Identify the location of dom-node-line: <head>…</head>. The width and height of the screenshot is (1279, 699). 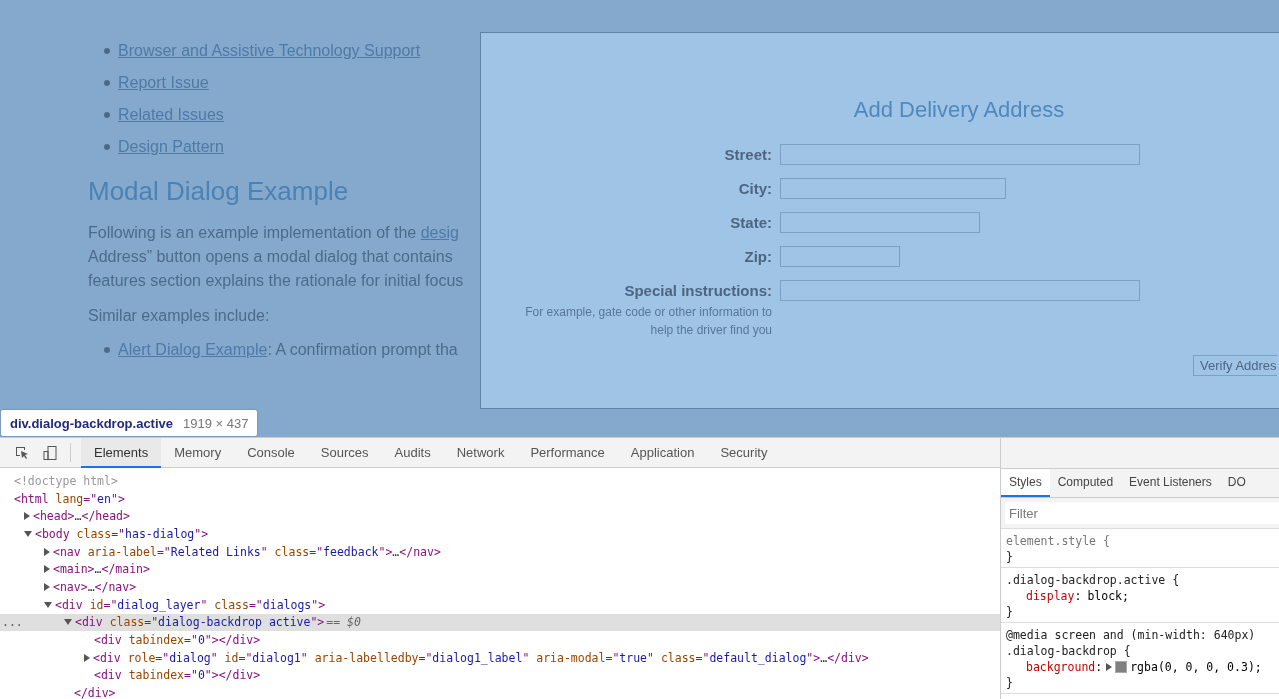
(81, 516).